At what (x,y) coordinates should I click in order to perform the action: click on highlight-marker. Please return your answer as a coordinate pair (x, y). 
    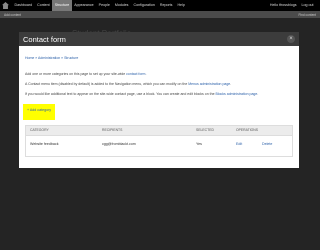
    Looking at the image, I should click on (39, 112).